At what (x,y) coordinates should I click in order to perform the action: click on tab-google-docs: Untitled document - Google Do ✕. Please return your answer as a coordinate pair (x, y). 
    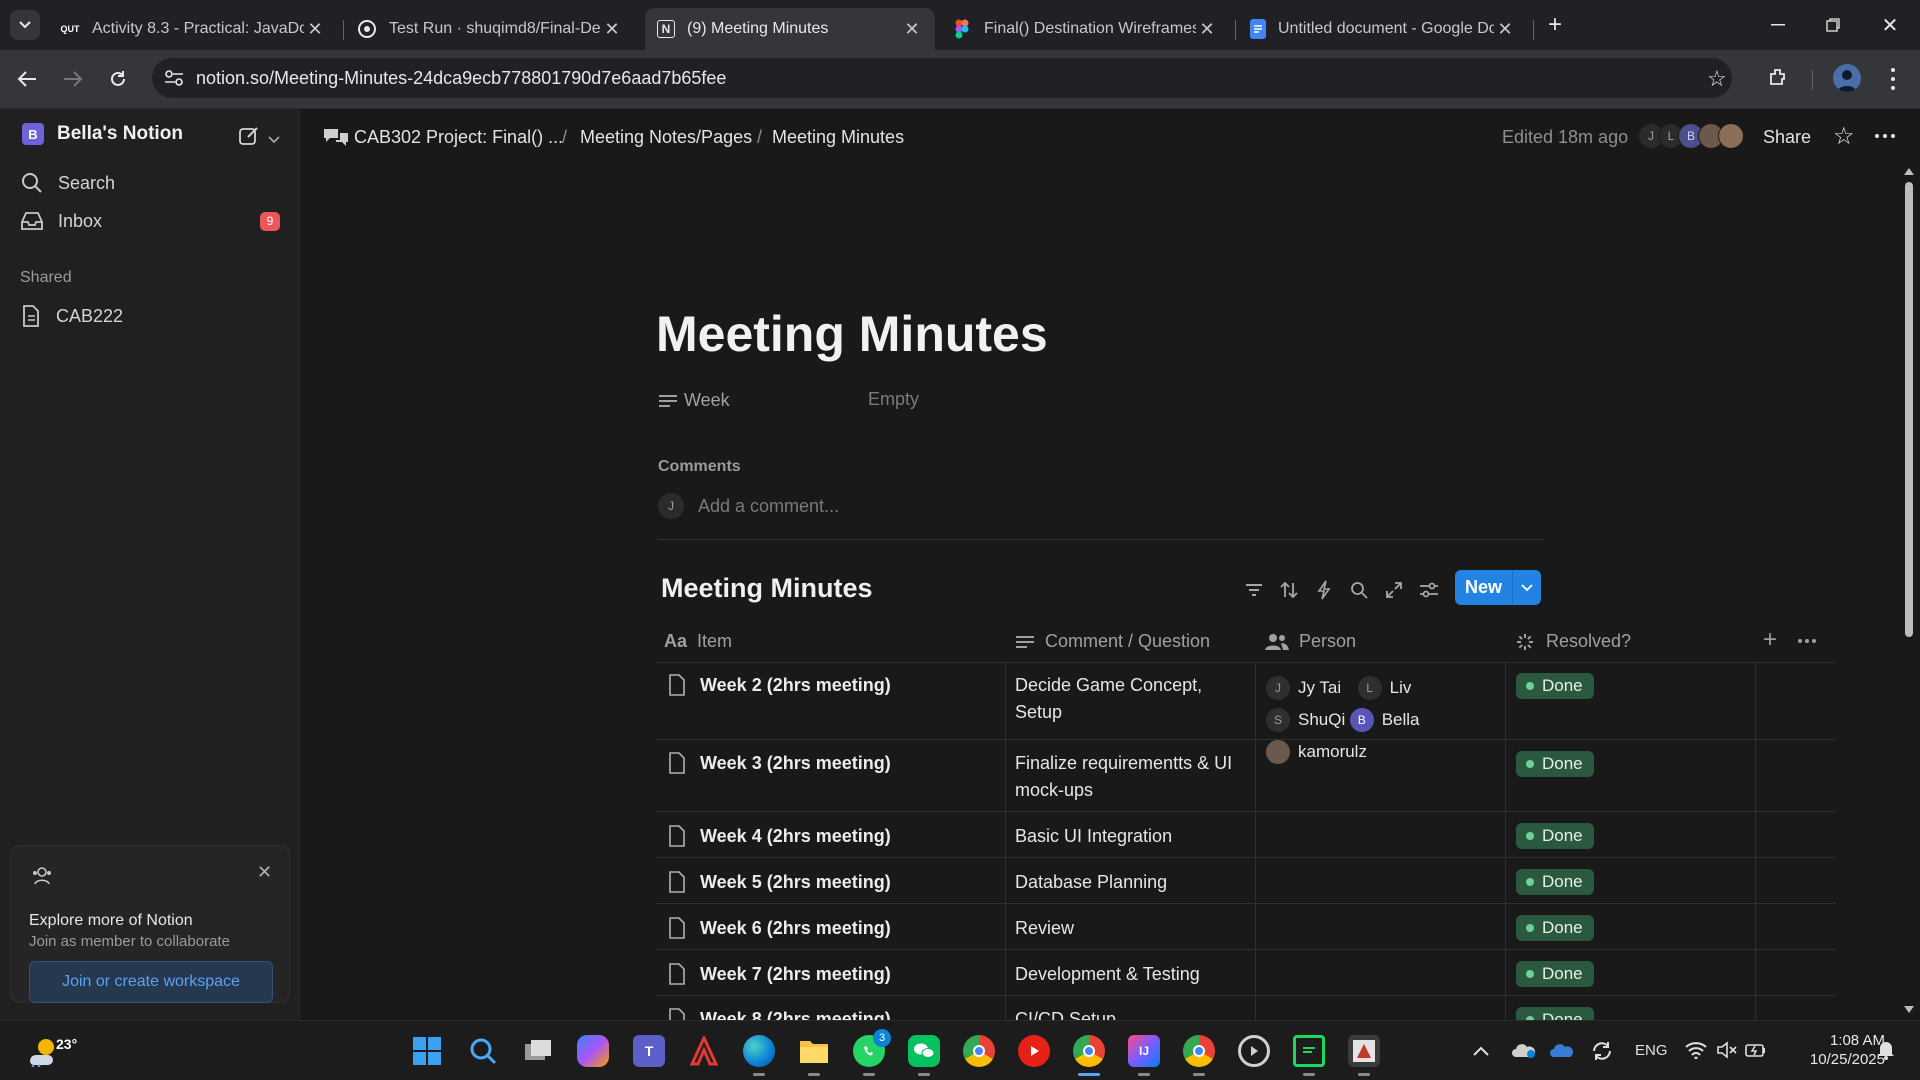
    Looking at the image, I should click on (1383, 29).